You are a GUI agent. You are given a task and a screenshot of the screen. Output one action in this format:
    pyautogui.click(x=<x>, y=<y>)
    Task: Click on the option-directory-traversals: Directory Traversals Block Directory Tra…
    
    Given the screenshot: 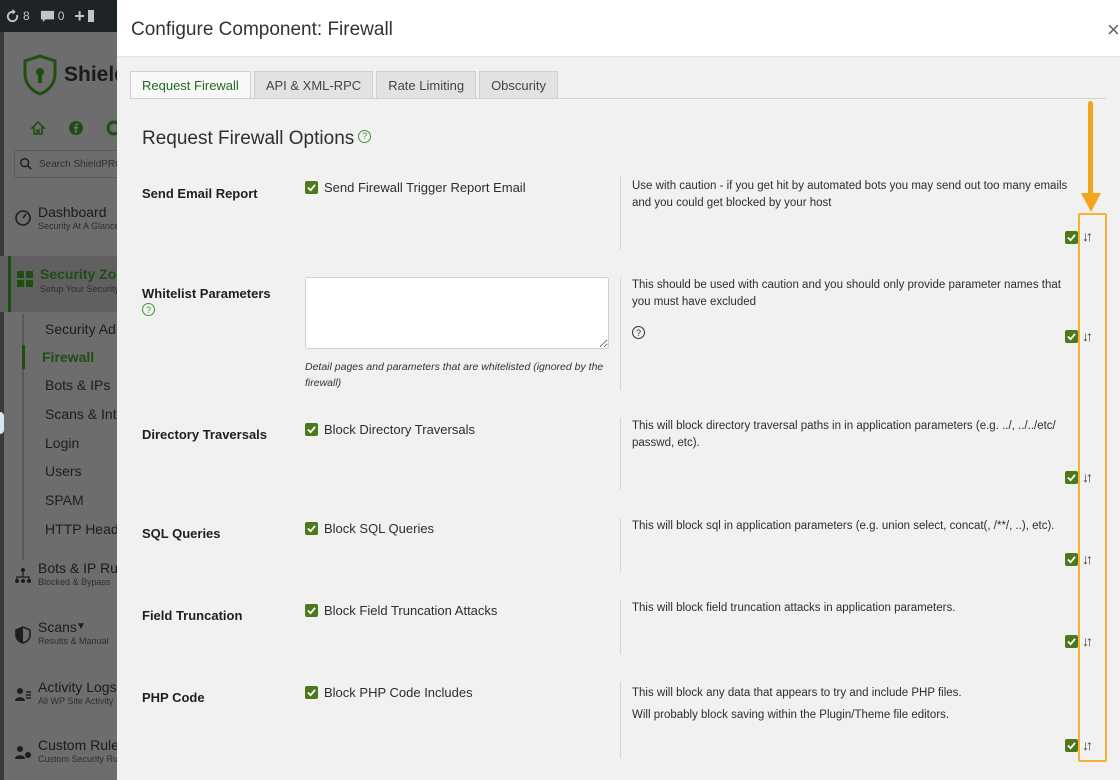 What is the action you would take?
    pyautogui.click(x=618, y=455)
    